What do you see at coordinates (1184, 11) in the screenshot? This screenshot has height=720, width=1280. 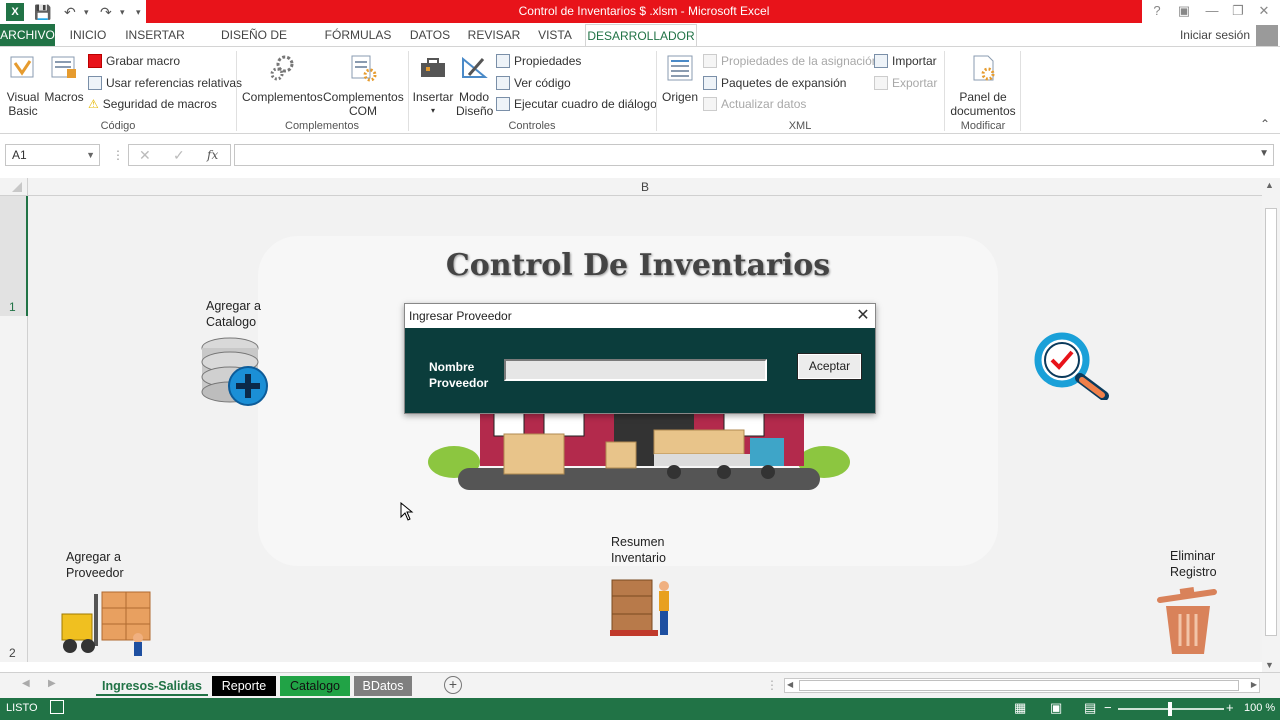 I see `ribbon-display-icon: ▣` at bounding box center [1184, 11].